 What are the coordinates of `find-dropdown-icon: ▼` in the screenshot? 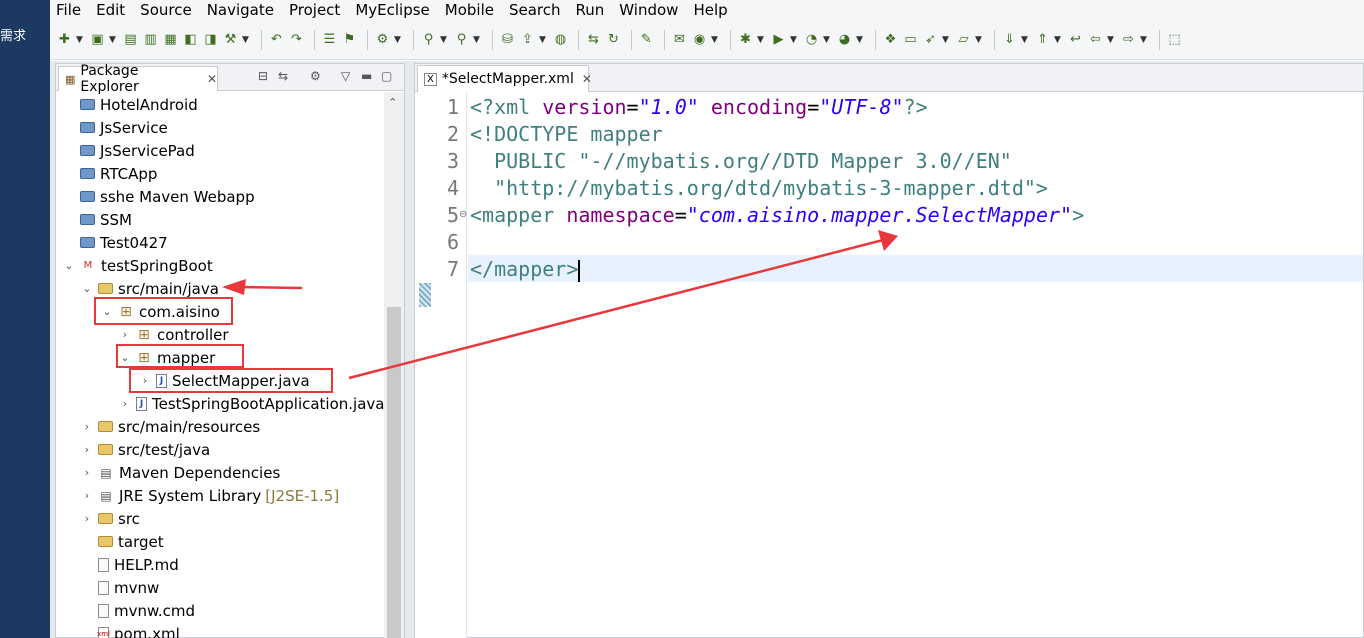 It's located at (477, 40).